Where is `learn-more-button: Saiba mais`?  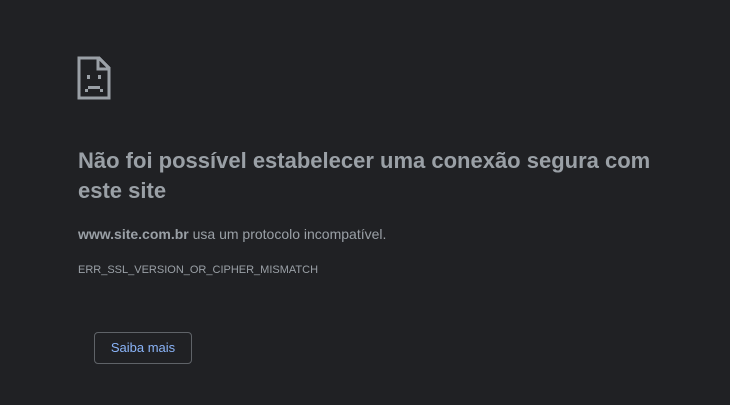 learn-more-button: Saiba mais is located at coordinates (143, 348).